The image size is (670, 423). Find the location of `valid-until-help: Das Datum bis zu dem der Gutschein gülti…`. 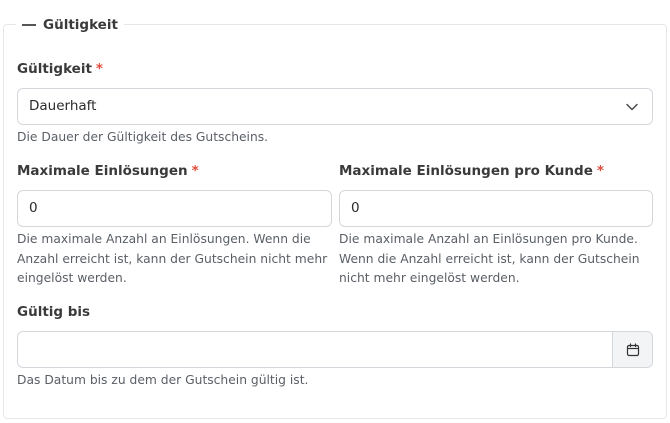

valid-until-help: Das Datum bis zu dem der Gutschein gülti… is located at coordinates (163, 380).